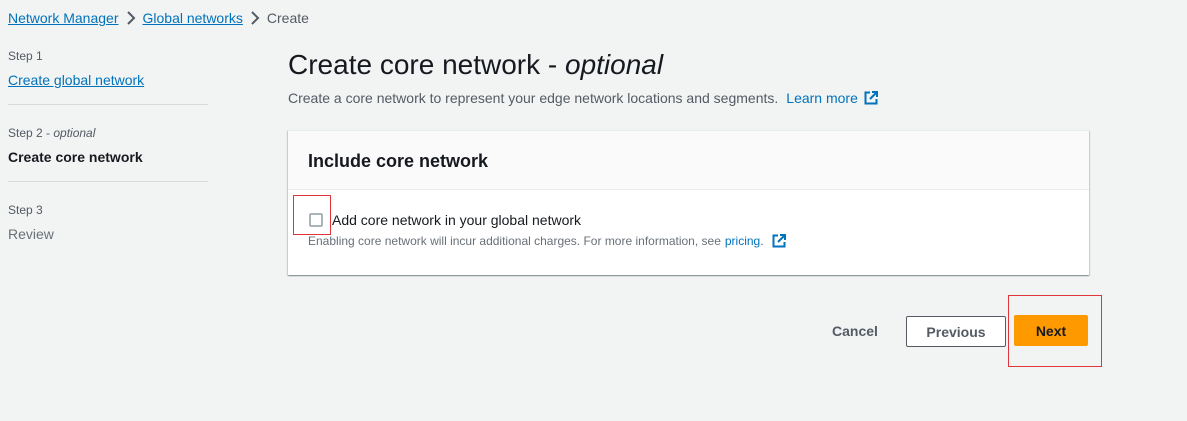  I want to click on step-2-label: Create core network, so click(75, 157).